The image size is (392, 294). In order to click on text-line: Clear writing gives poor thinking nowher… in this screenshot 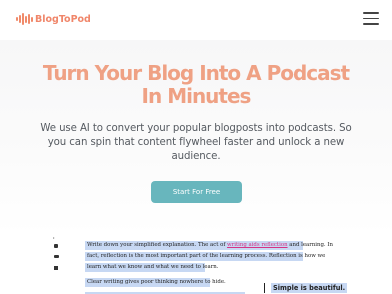, I will do `click(155, 282)`.